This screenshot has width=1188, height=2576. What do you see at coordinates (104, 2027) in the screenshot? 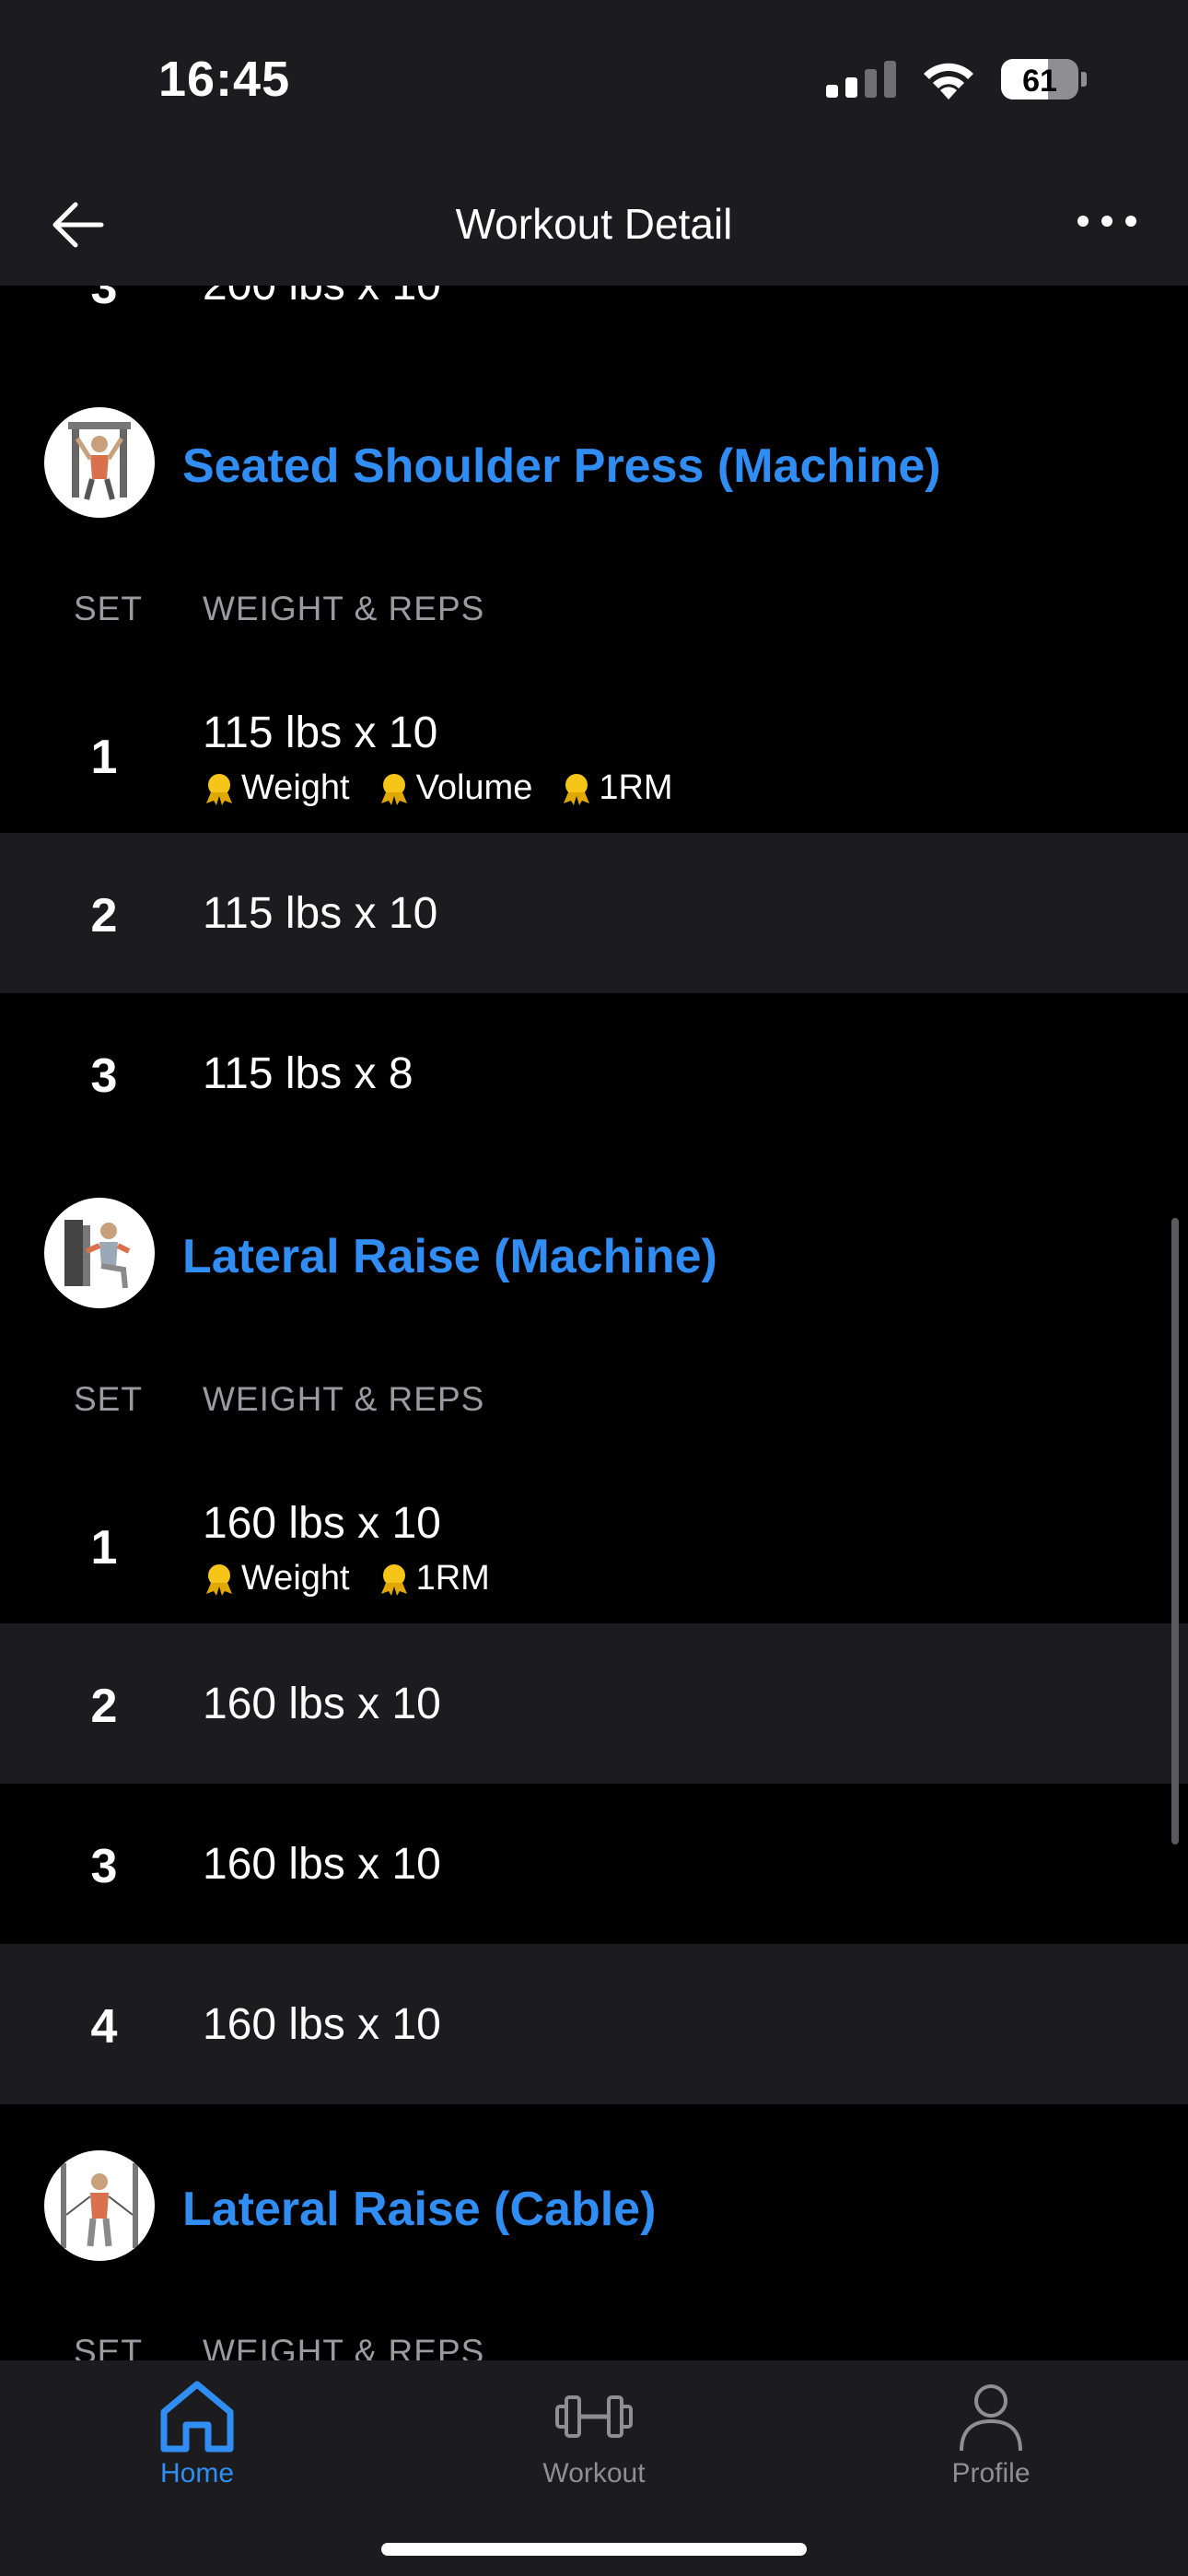
I see `set-number: 4` at bounding box center [104, 2027].